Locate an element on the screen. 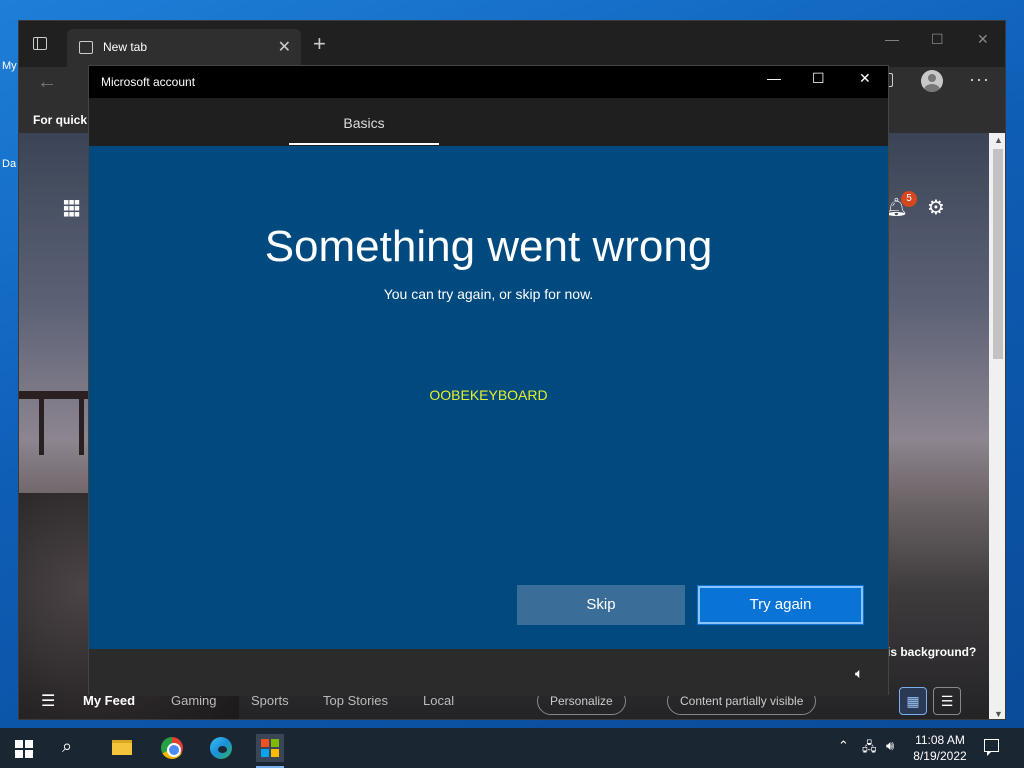 The image size is (1024, 768). folder-icon is located at coordinates (122, 748).